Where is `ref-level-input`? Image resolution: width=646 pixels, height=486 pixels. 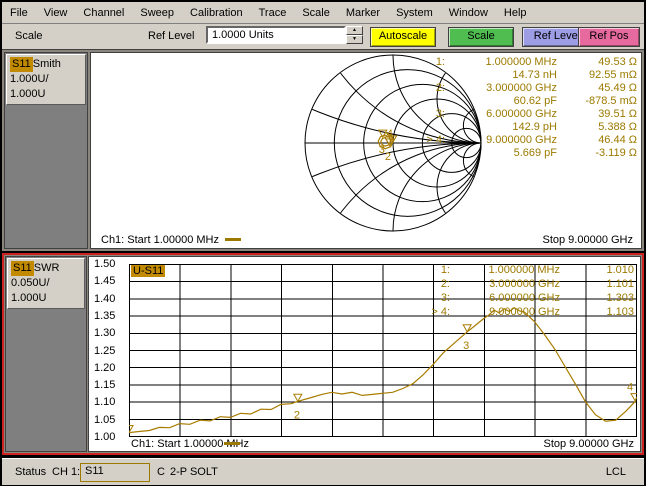 ref-level-input is located at coordinates (276, 35).